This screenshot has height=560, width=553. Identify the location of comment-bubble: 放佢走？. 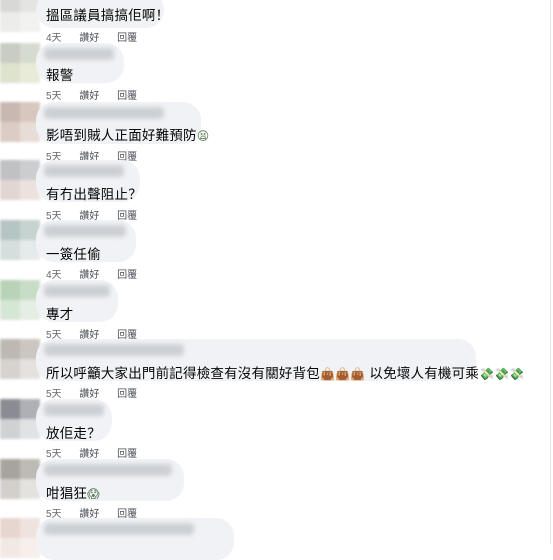
(74, 420).